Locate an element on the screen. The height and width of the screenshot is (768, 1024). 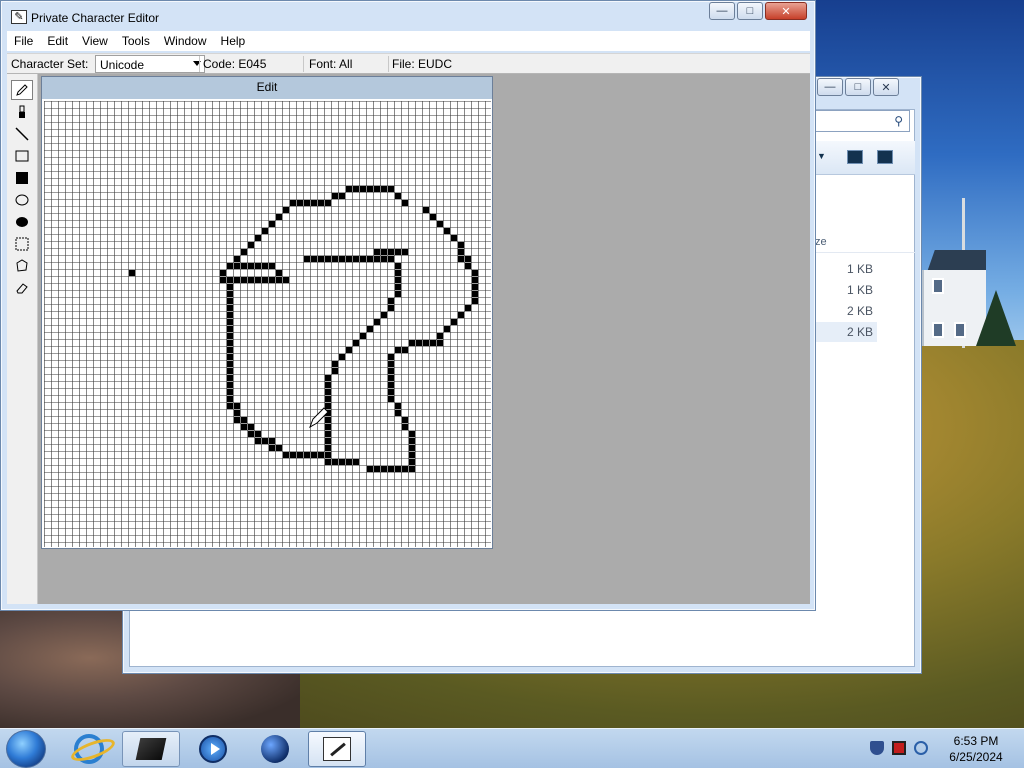
title-bar: ✎ Private Character Editor — □ ✕ is located at coordinates (408, 16).